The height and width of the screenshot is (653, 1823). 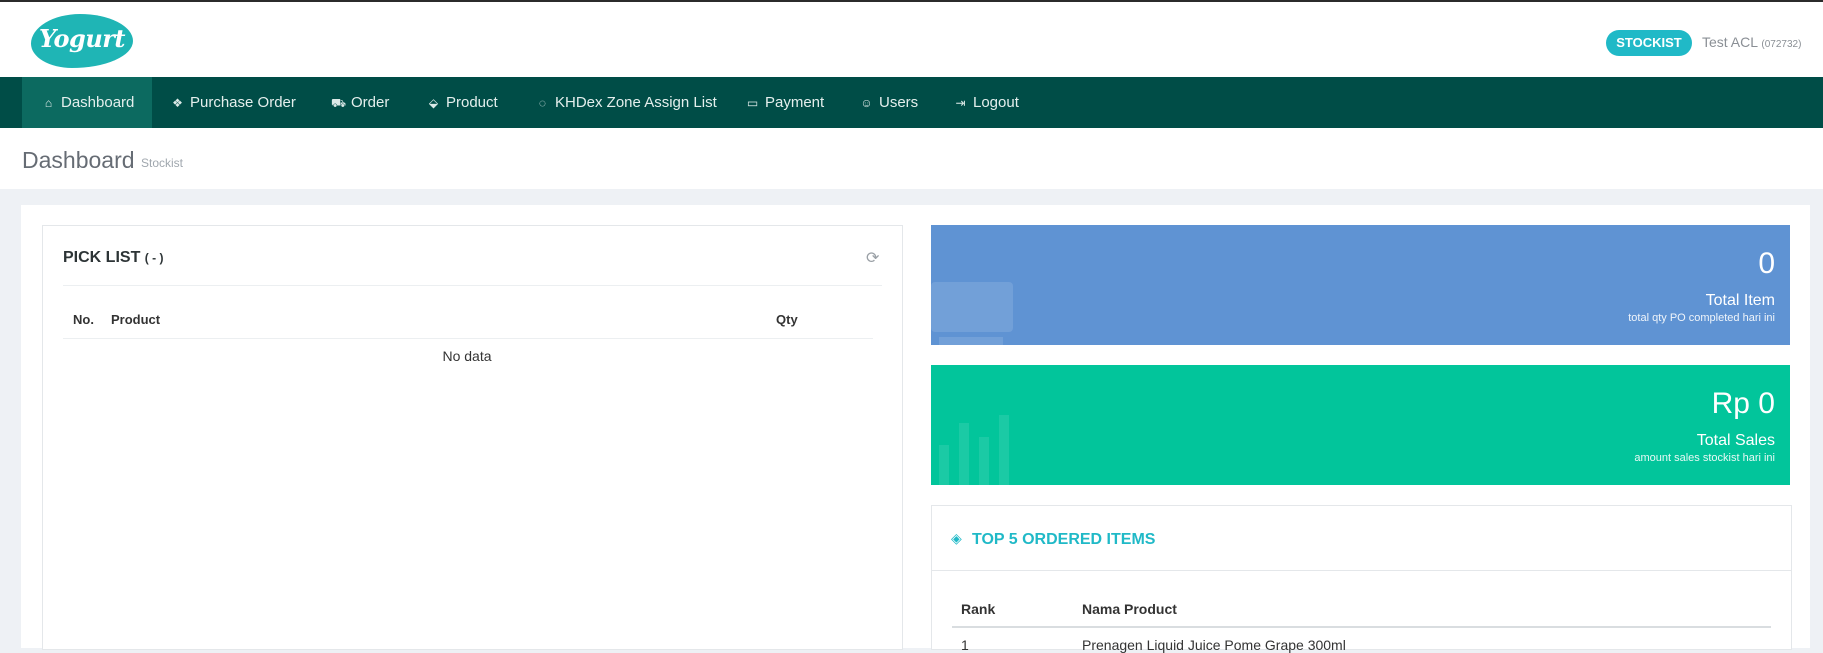 I want to click on column-header-product: Product, so click(x=136, y=319).